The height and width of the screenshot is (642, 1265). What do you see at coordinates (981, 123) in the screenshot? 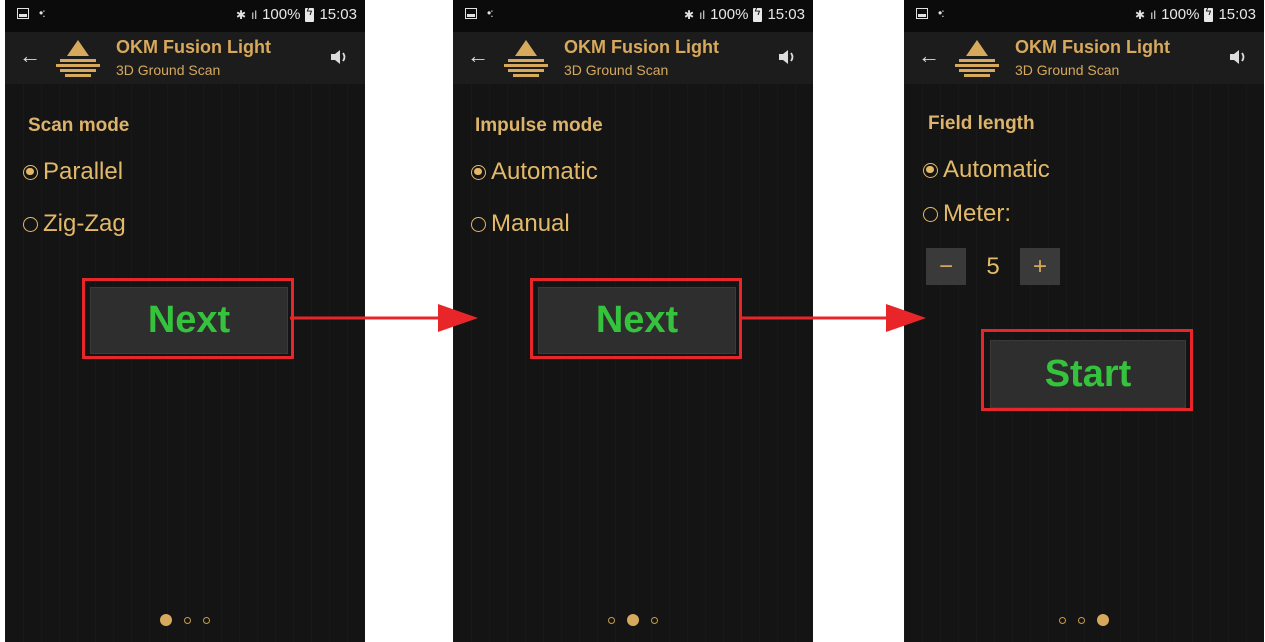
I see `section-heading: Field length` at bounding box center [981, 123].